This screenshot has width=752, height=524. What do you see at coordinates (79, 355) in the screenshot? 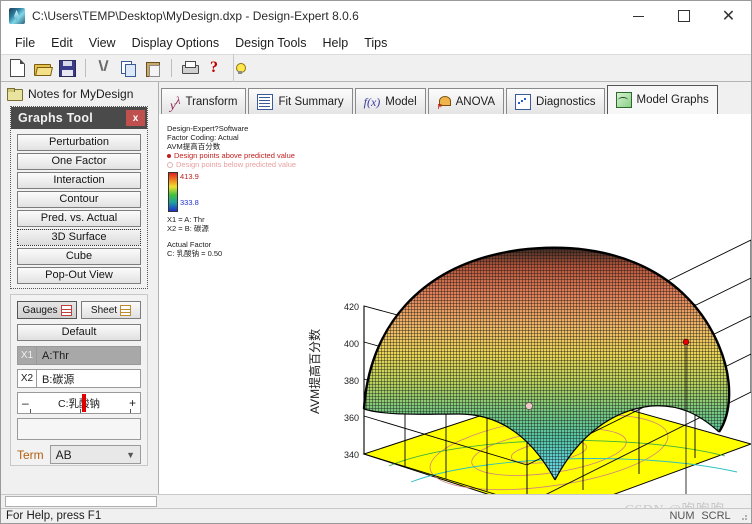
I see `factor-row-x1: X1 A:Thr` at bounding box center [79, 355].